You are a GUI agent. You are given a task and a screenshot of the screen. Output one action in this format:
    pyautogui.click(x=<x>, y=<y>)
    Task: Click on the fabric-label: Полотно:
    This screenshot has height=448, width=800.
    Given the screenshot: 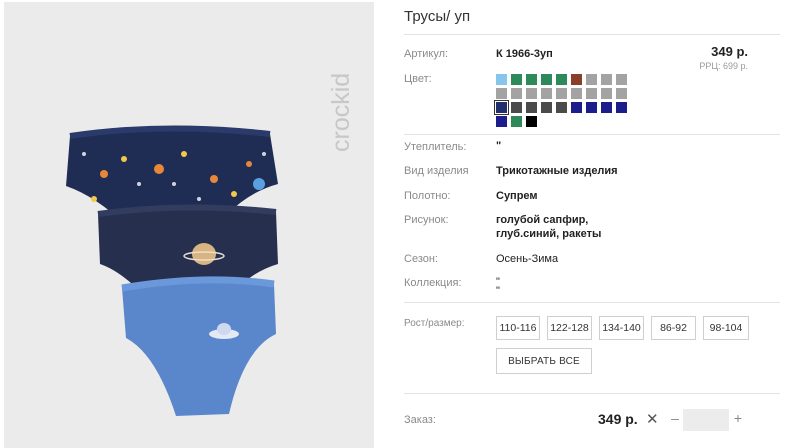 What is the action you would take?
    pyautogui.click(x=427, y=196)
    